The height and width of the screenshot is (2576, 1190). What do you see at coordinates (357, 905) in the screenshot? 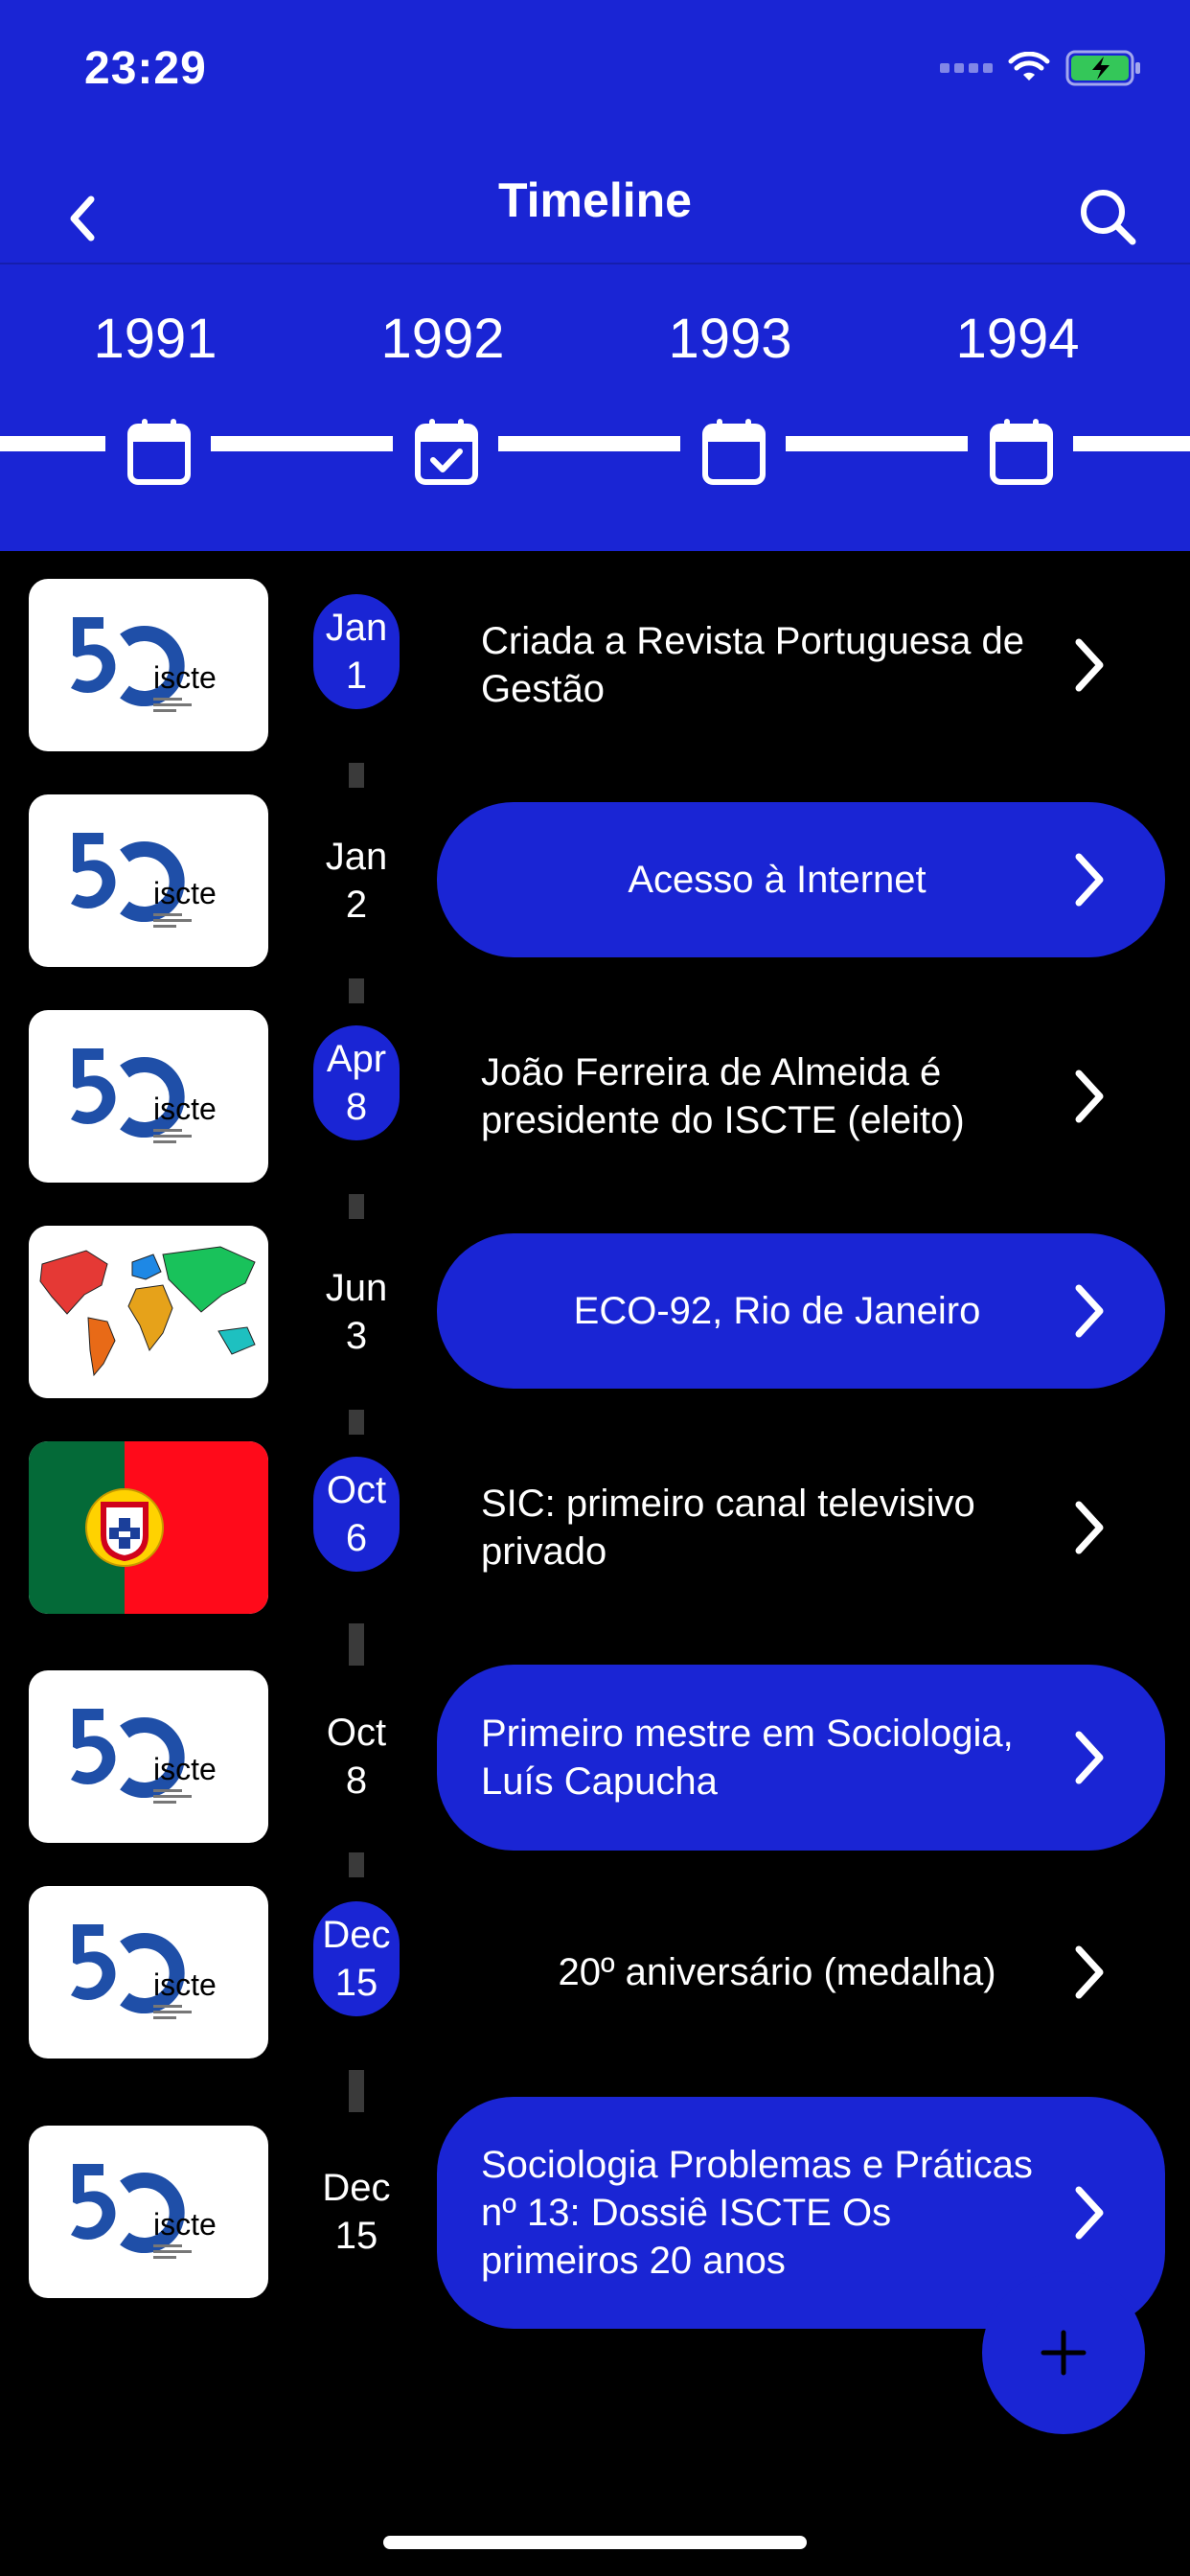
I see `event-date-day: 2` at bounding box center [357, 905].